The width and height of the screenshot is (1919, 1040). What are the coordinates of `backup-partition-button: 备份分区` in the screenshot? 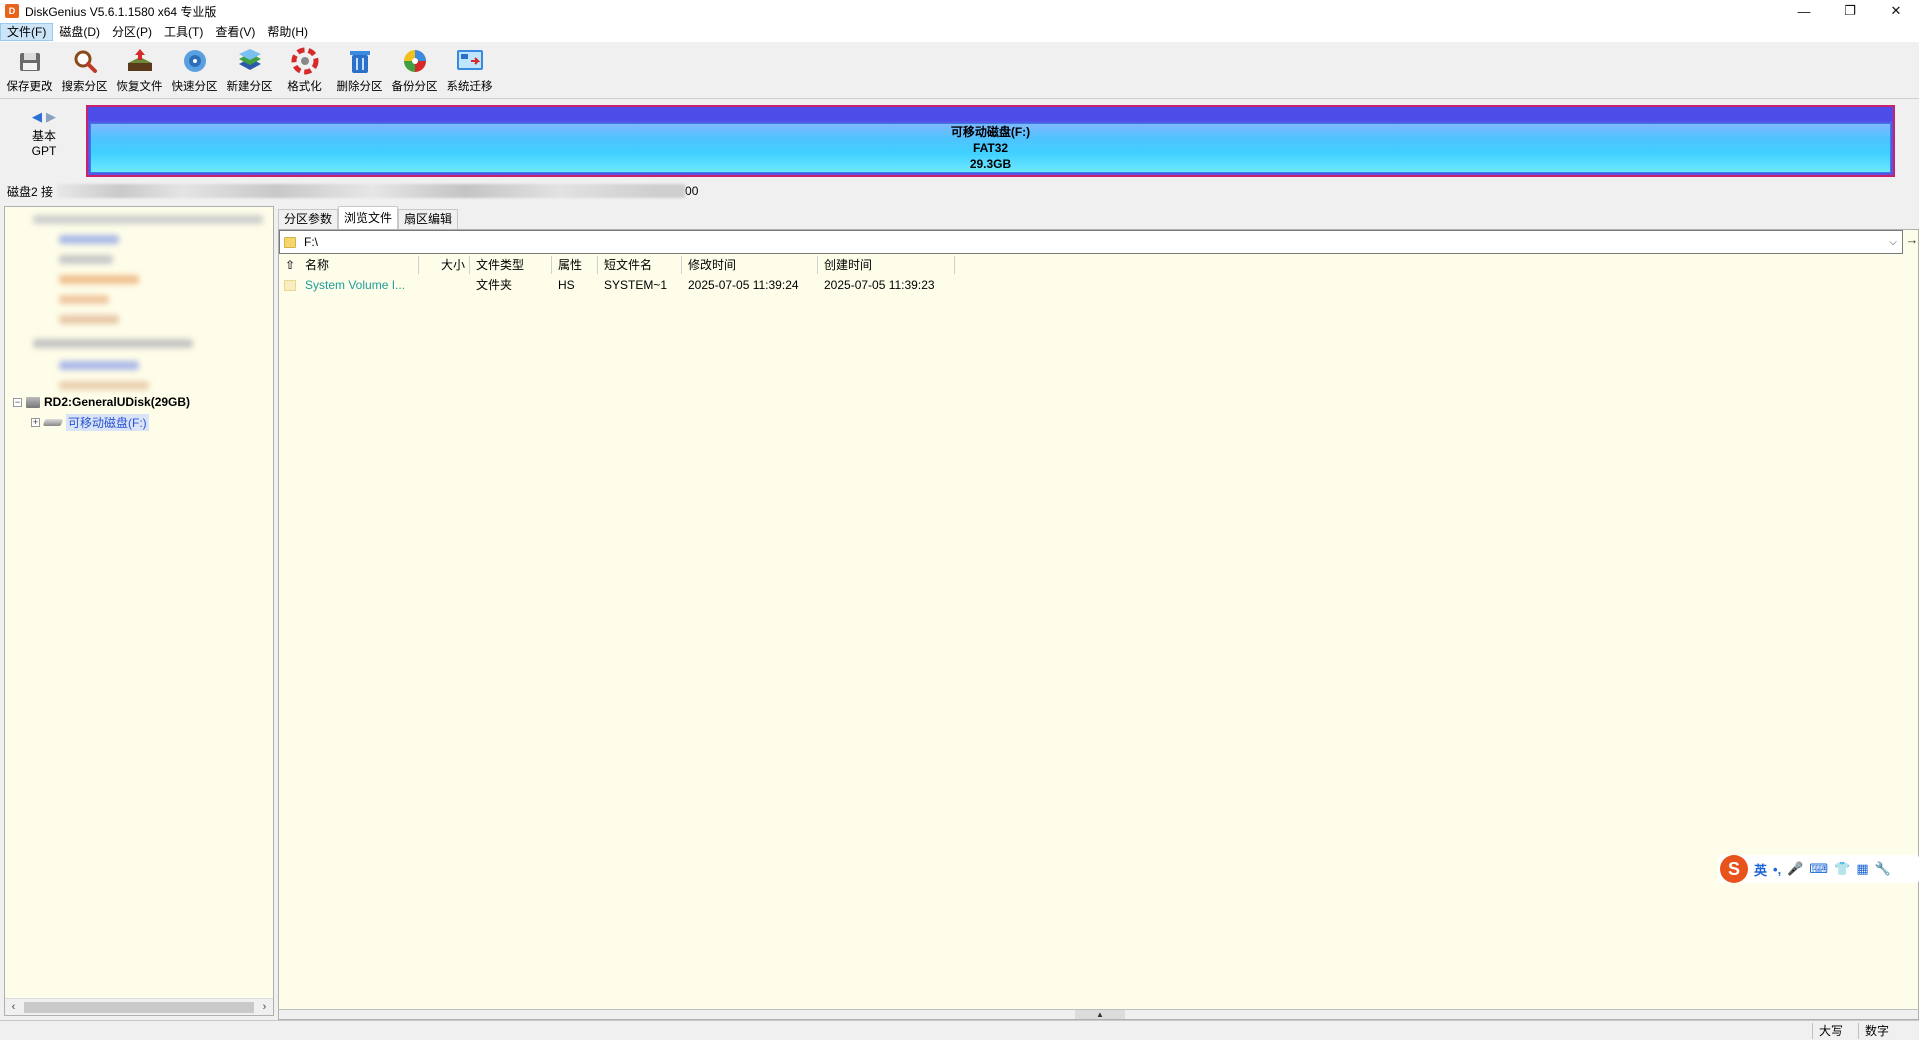 It's located at (414, 69).